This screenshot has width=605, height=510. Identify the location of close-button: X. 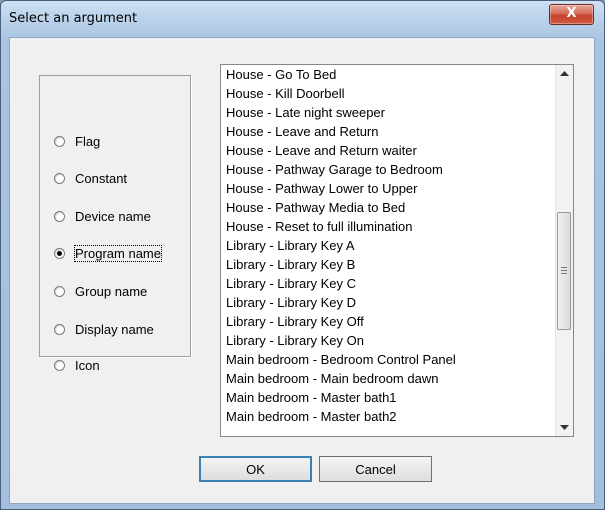
(571, 14).